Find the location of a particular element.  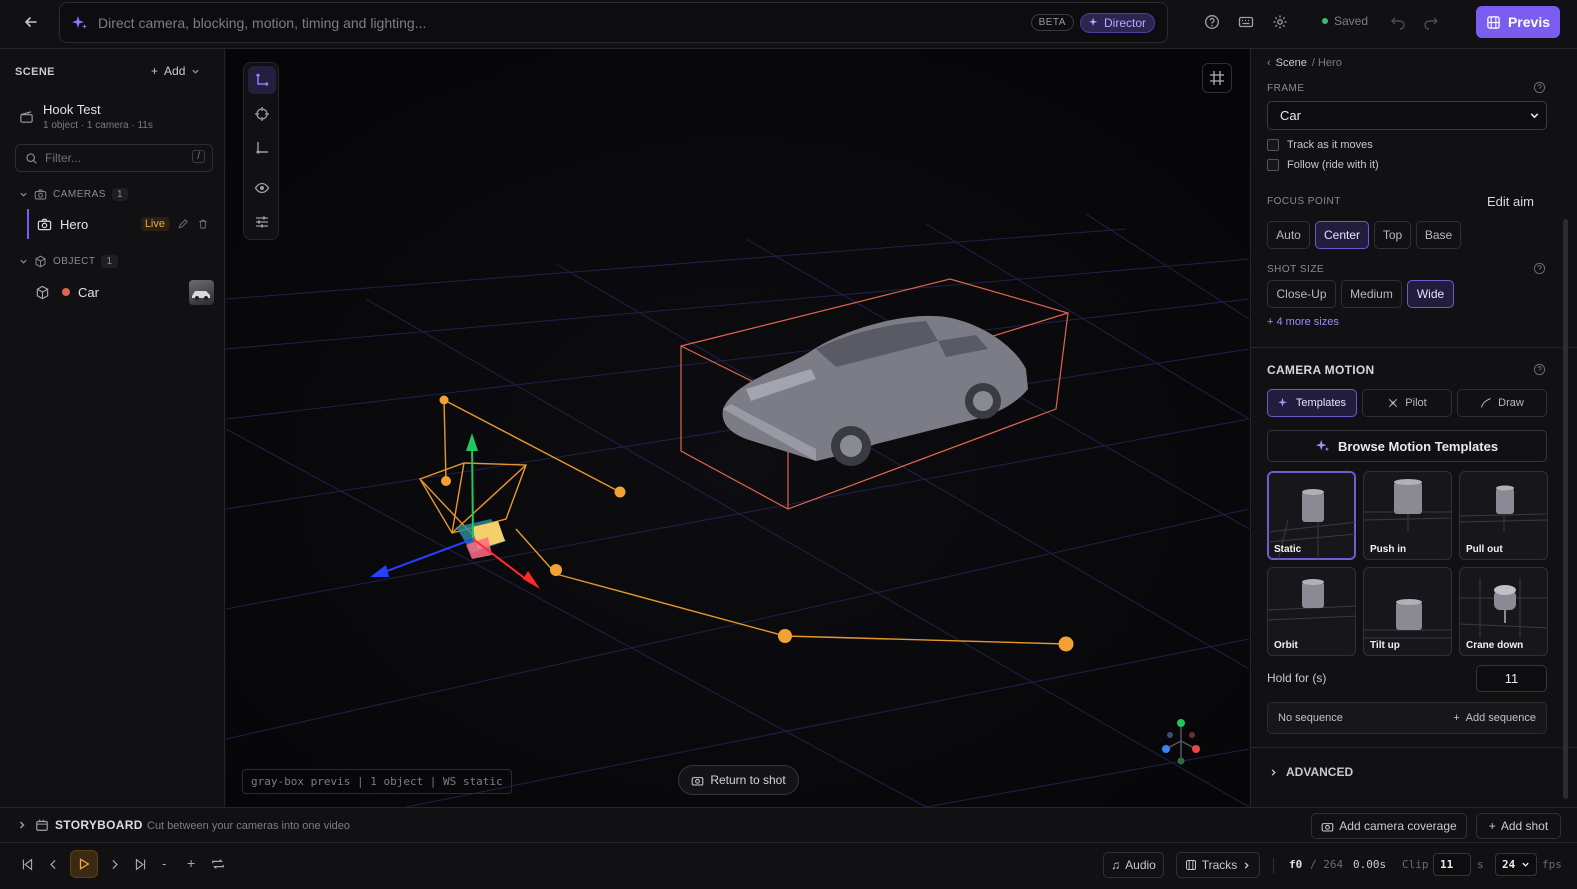

add-camera-coverage-button: Add camera coverage is located at coordinates (1389, 826).